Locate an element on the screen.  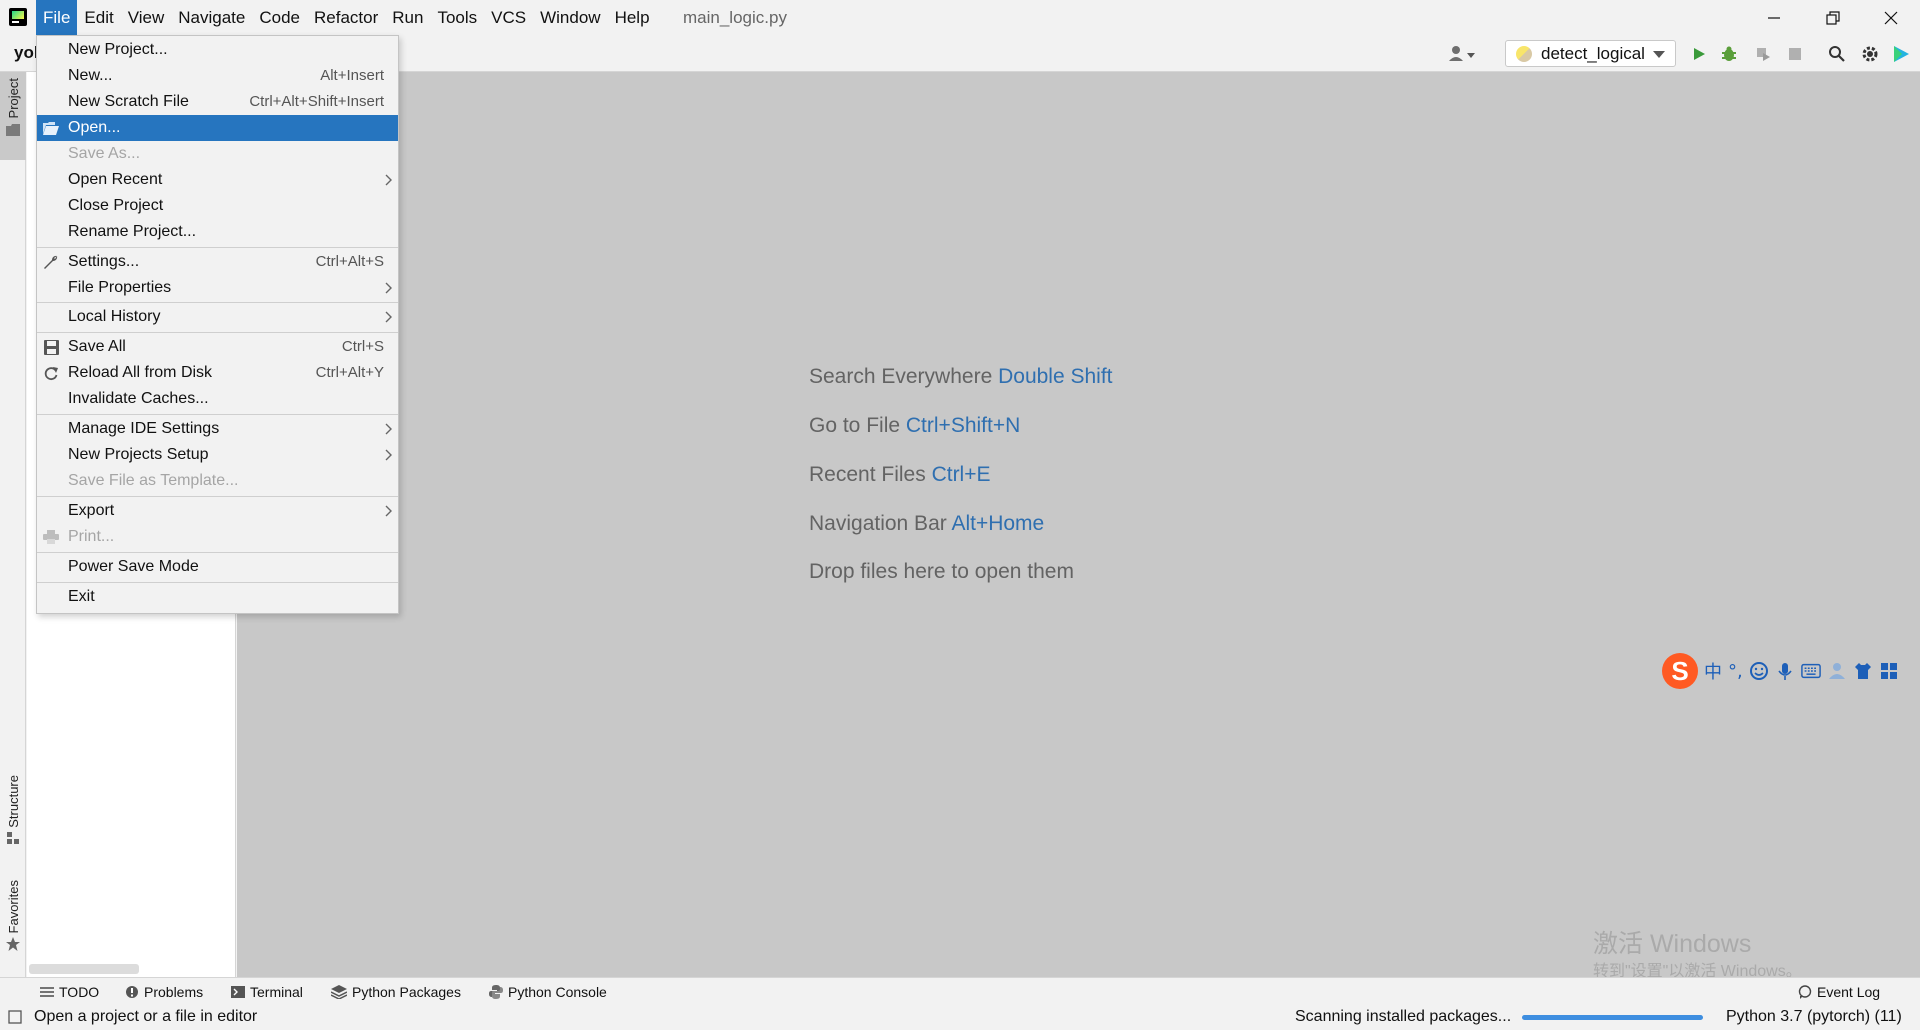
stop-button is located at coordinates (1795, 54).